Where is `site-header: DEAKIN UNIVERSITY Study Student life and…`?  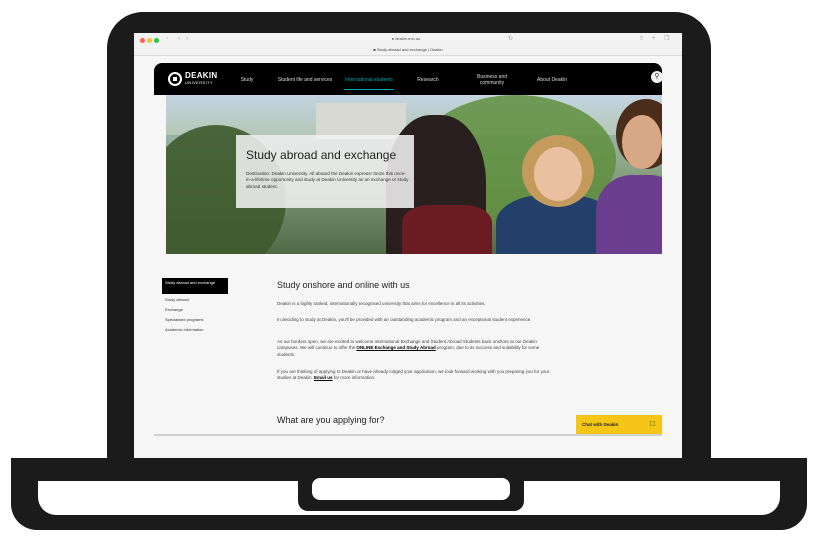 site-header: DEAKIN UNIVERSITY Study Student life and… is located at coordinates (408, 79).